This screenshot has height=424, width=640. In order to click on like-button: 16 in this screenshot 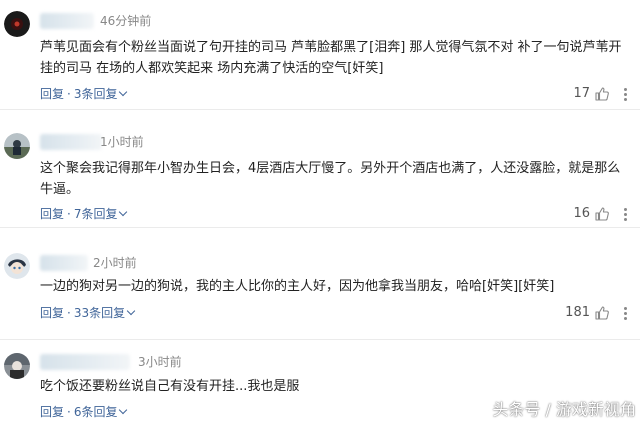, I will do `click(591, 214)`.